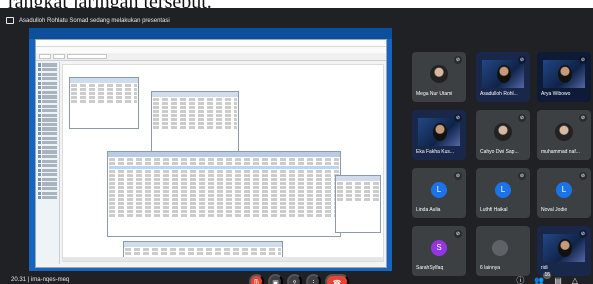  Describe the element at coordinates (223, 259) in the screenshot. I see `shared-app-status-bar` at that location.